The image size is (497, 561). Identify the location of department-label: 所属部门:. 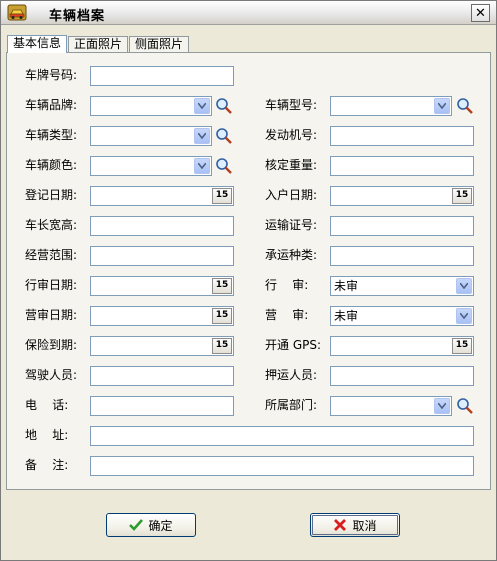
(291, 405).